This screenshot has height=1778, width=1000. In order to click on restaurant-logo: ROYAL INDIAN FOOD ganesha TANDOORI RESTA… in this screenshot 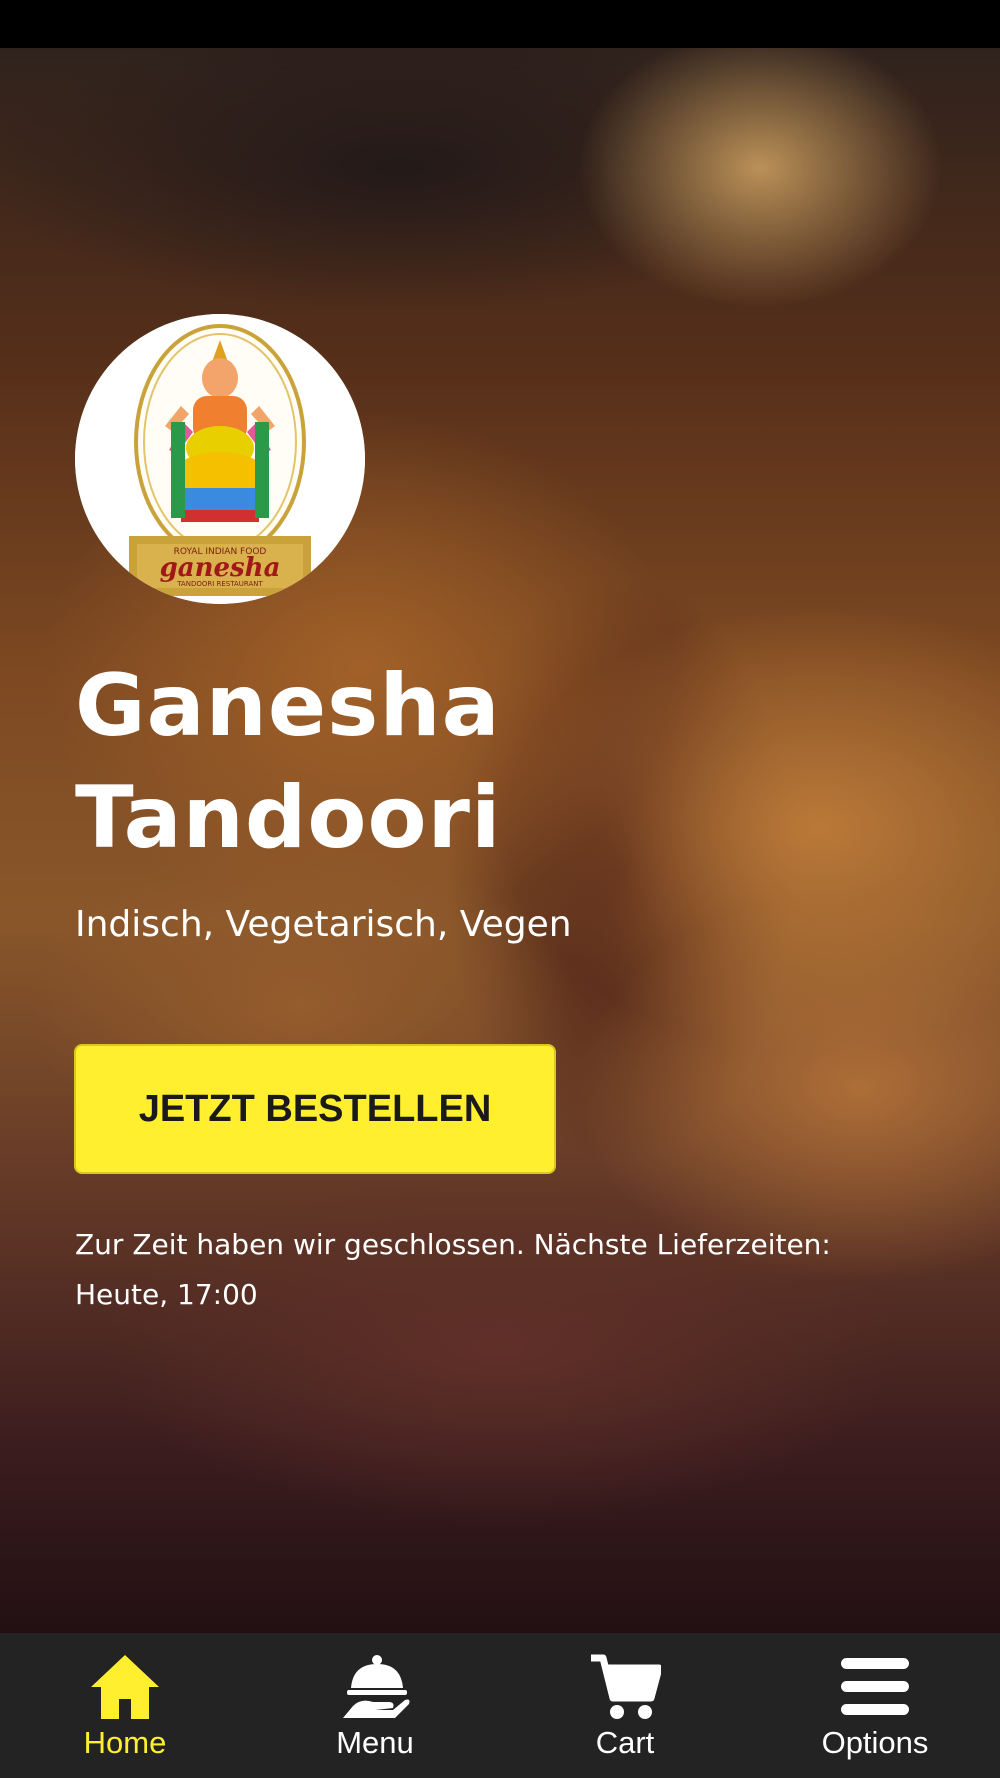, I will do `click(220, 459)`.